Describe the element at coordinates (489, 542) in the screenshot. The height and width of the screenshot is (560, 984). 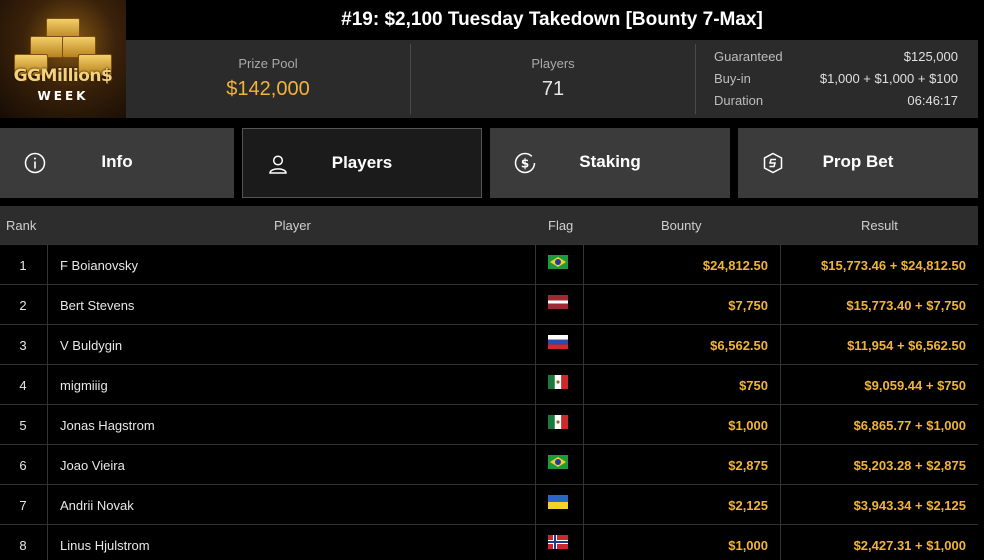
I see `table-row: 8 Linus Hjulstrom $1,000 $2,427.31 + $1,000` at that location.